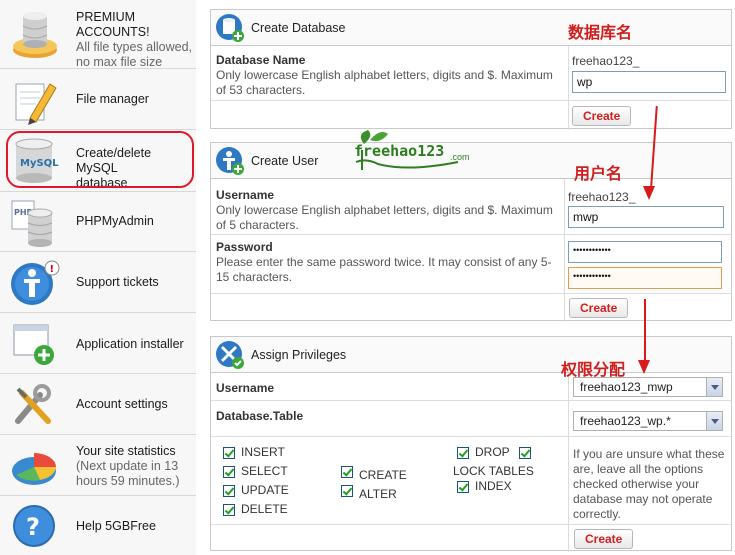 This screenshot has width=735, height=555. What do you see at coordinates (264, 509) in the screenshot?
I see `delete-label: DELETE` at bounding box center [264, 509].